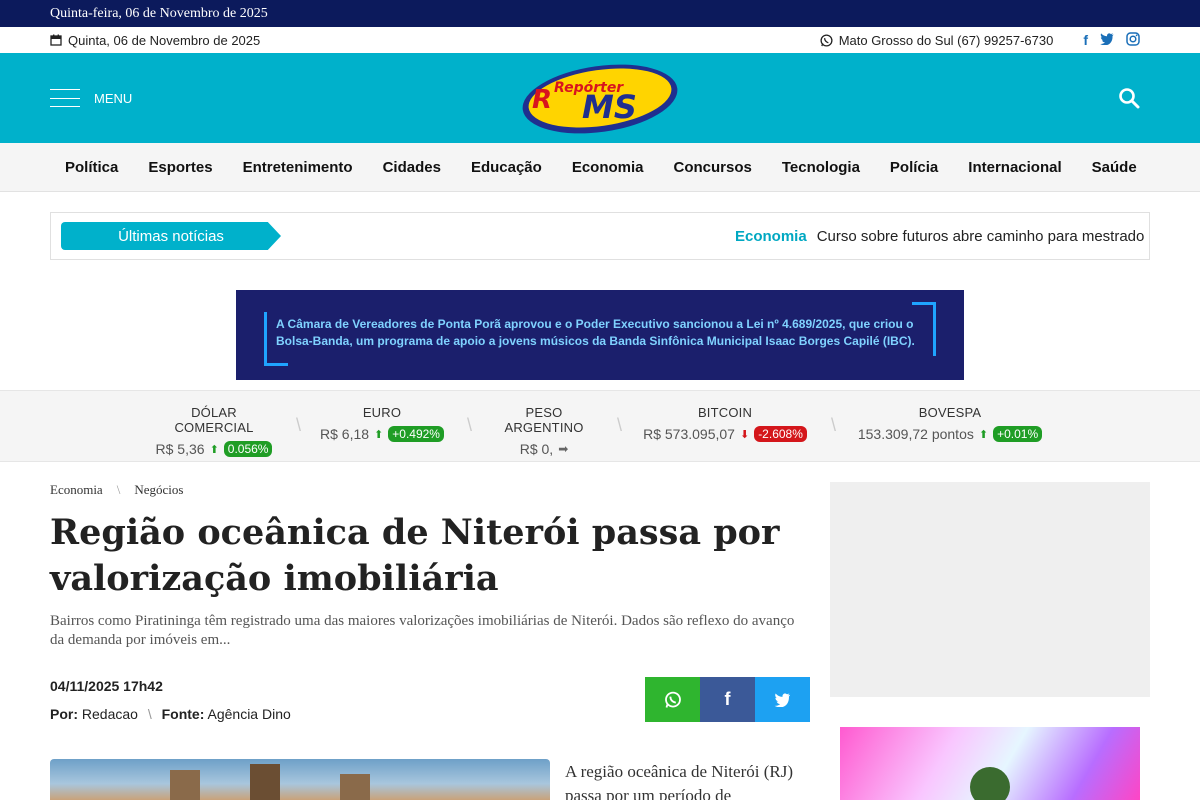  I want to click on currency-value: R$ 6,18, so click(345, 434).